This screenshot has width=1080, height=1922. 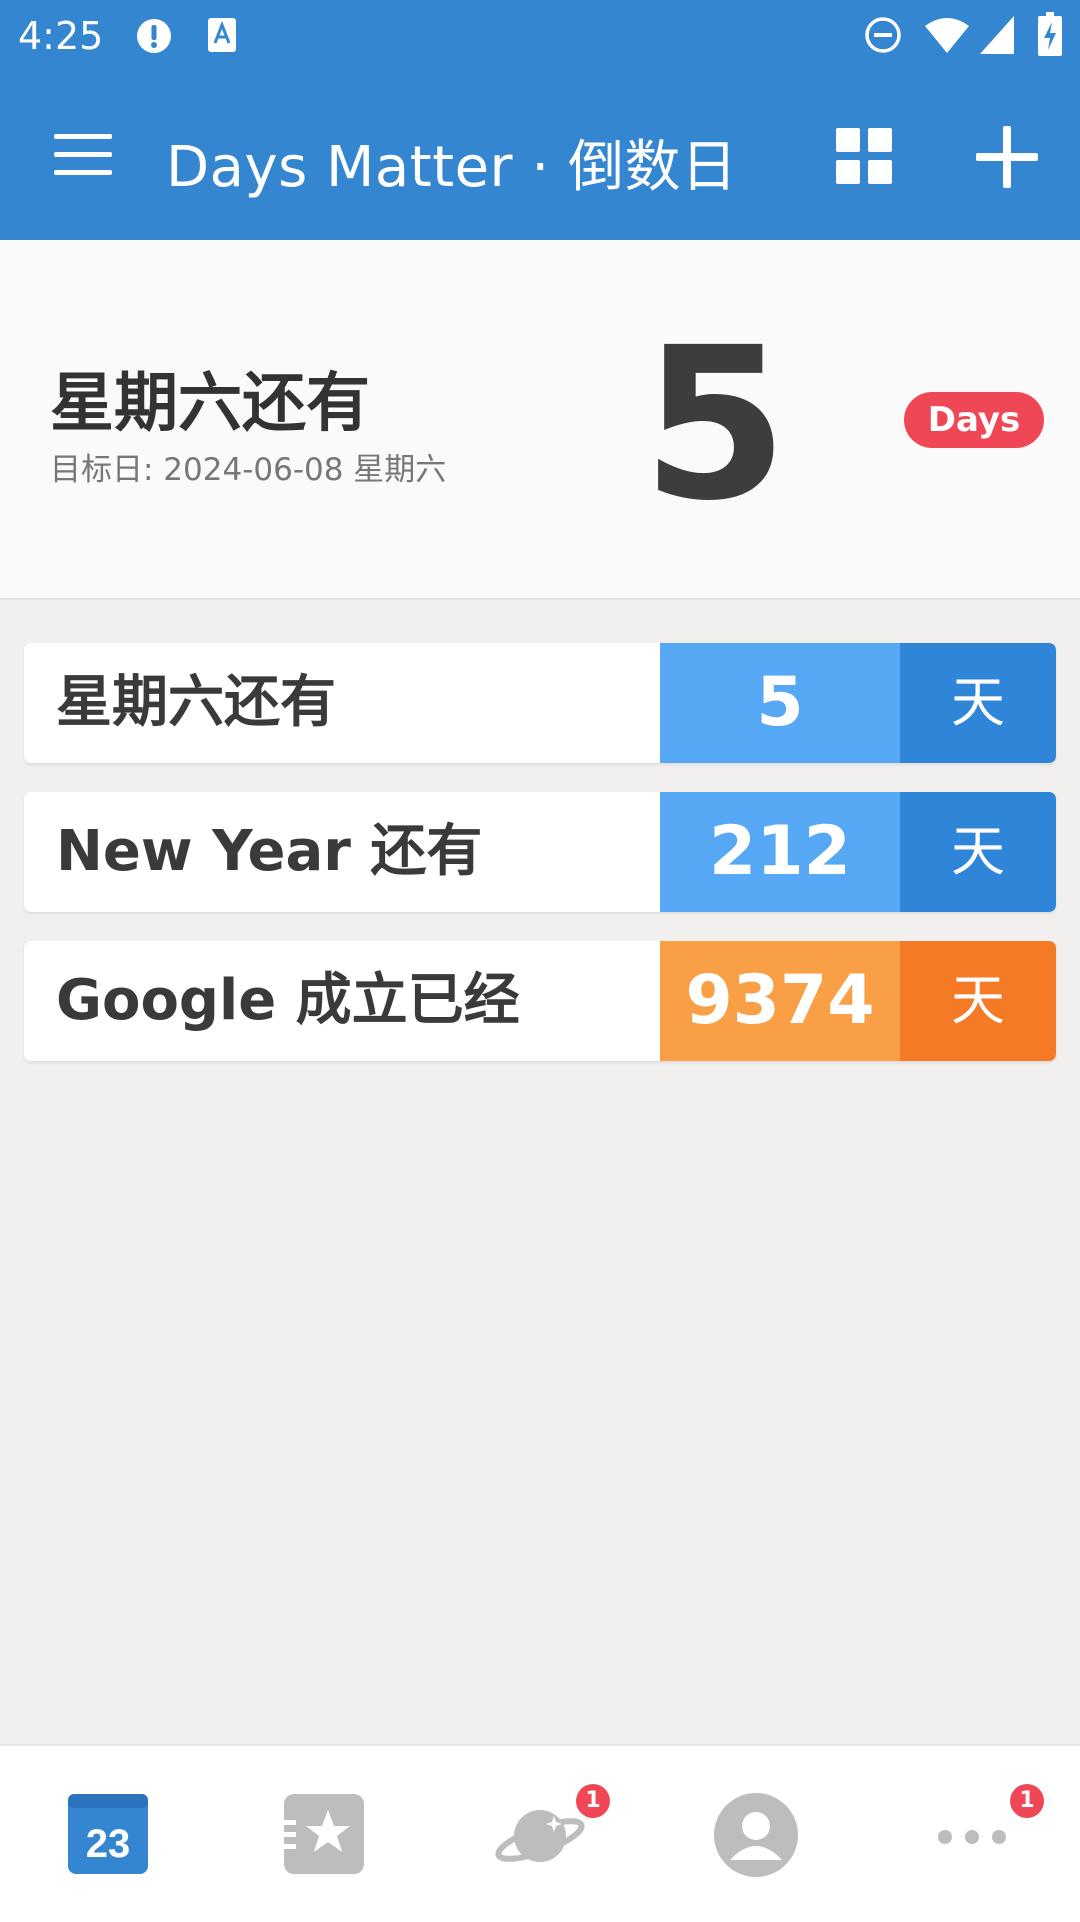 I want to click on event-day-count: 9374, so click(x=780, y=1001).